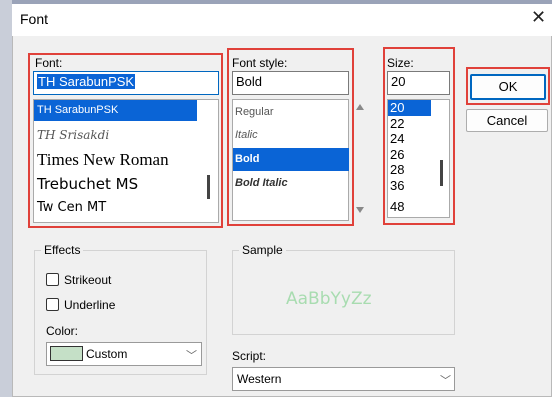 The height and width of the screenshot is (397, 552). I want to click on size-list-item: 22, so click(397, 123).